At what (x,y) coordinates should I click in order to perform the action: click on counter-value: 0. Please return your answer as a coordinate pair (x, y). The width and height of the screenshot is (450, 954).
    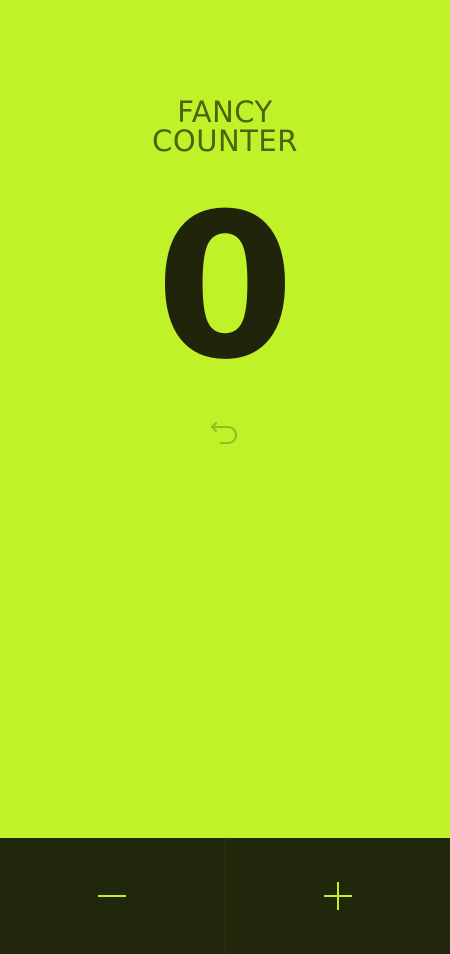
    Looking at the image, I should click on (225, 287).